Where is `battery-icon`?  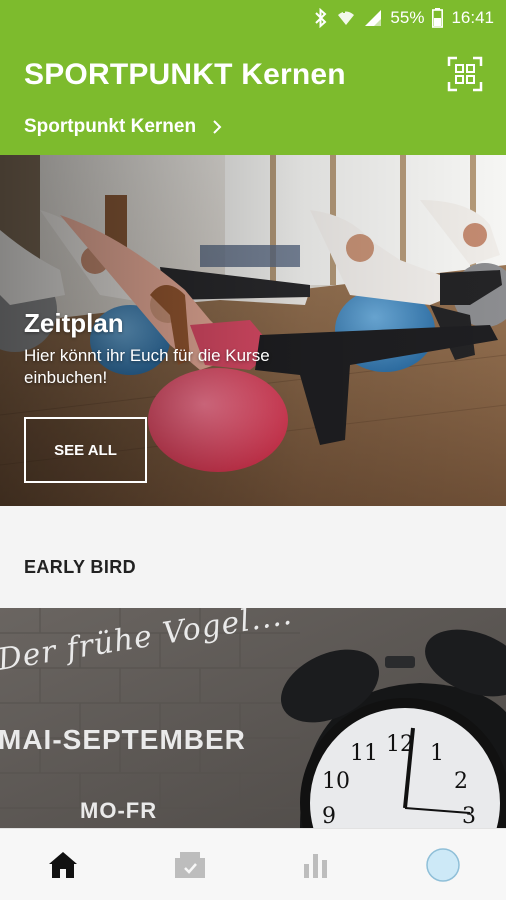
battery-icon is located at coordinates (438, 18).